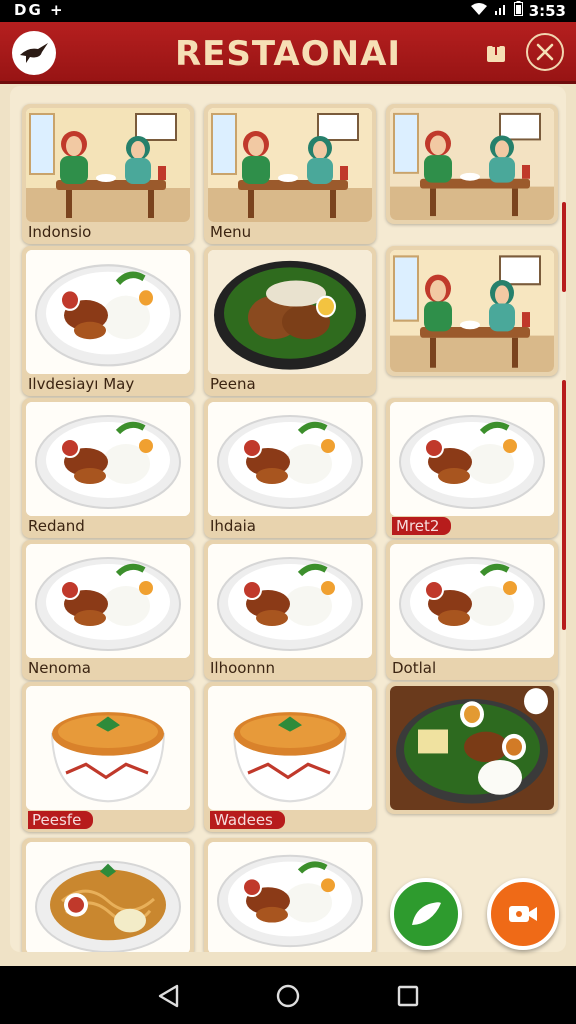  What do you see at coordinates (242, 668) in the screenshot?
I see `menu-card-label: Ilhoonnn` at bounding box center [242, 668].